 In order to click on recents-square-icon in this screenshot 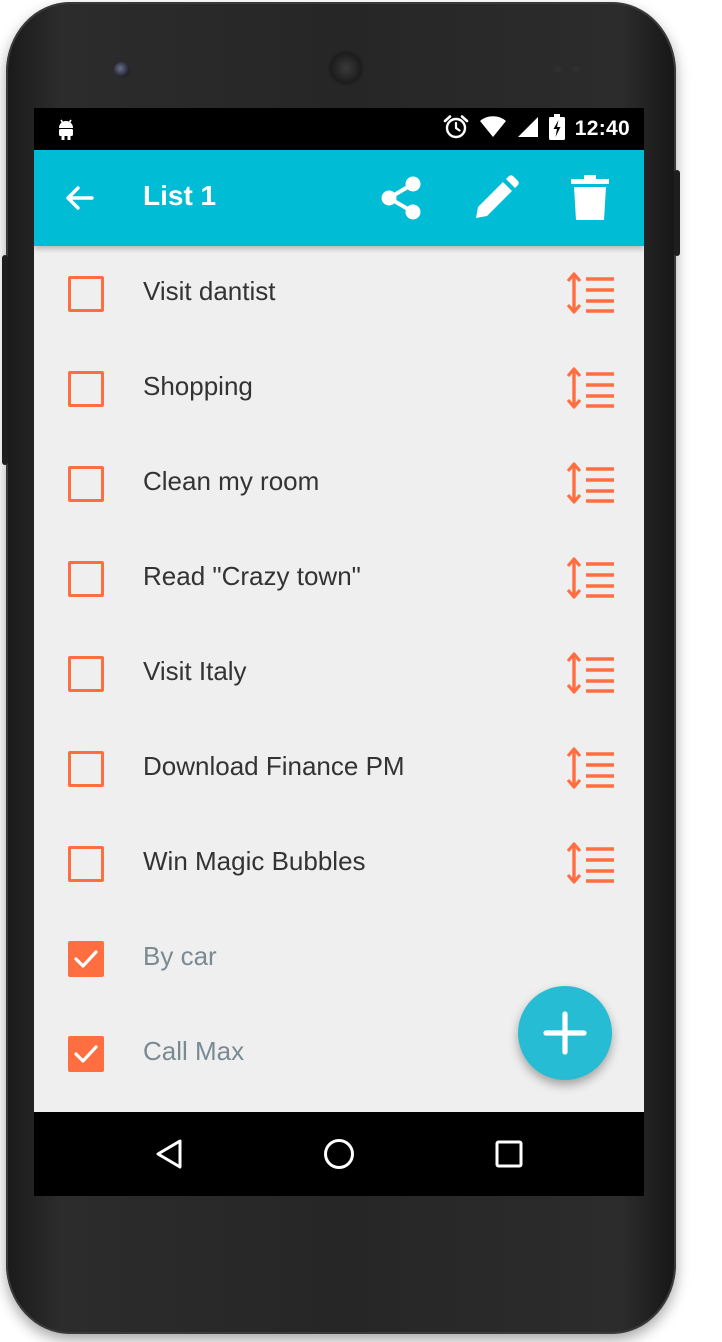, I will do `click(509, 1154)`.